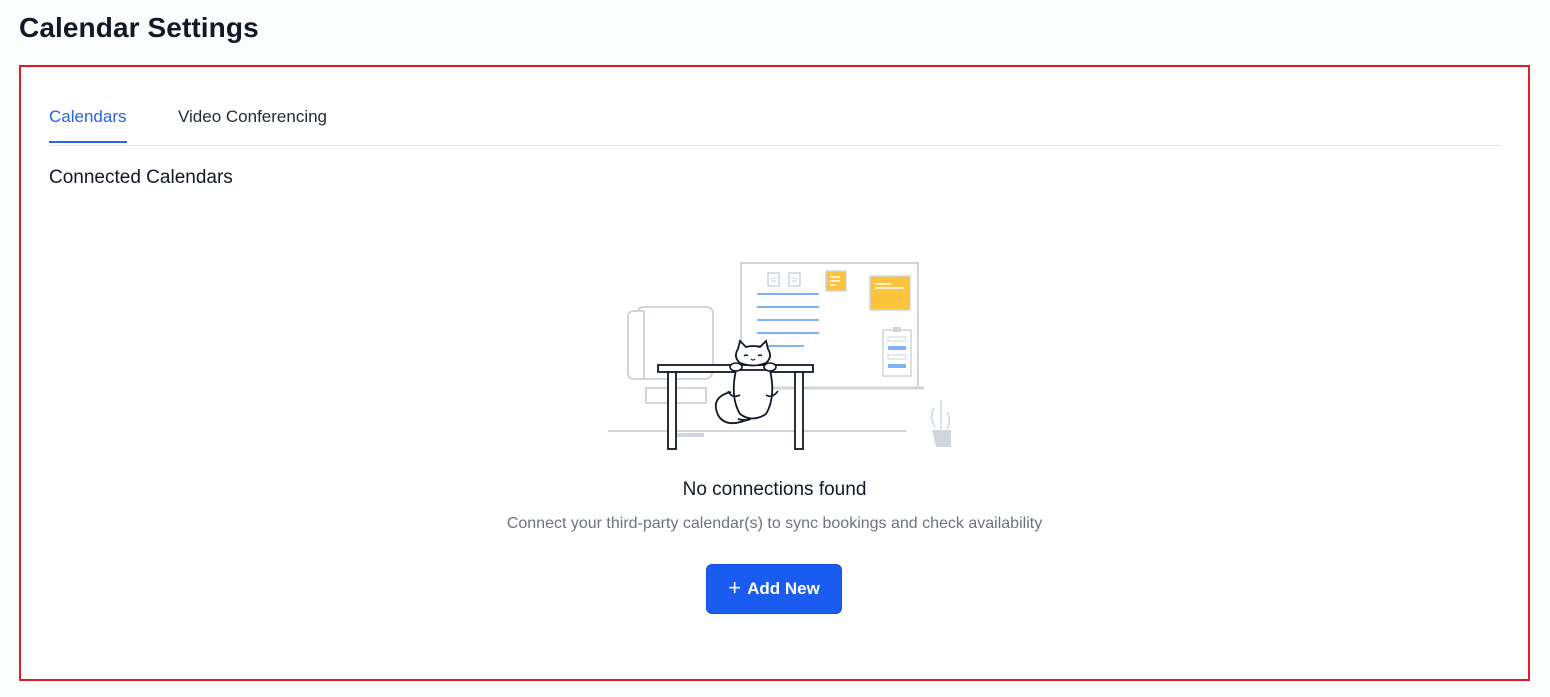  What do you see at coordinates (139, 27) in the screenshot?
I see `page-title: Calendar Settings` at bounding box center [139, 27].